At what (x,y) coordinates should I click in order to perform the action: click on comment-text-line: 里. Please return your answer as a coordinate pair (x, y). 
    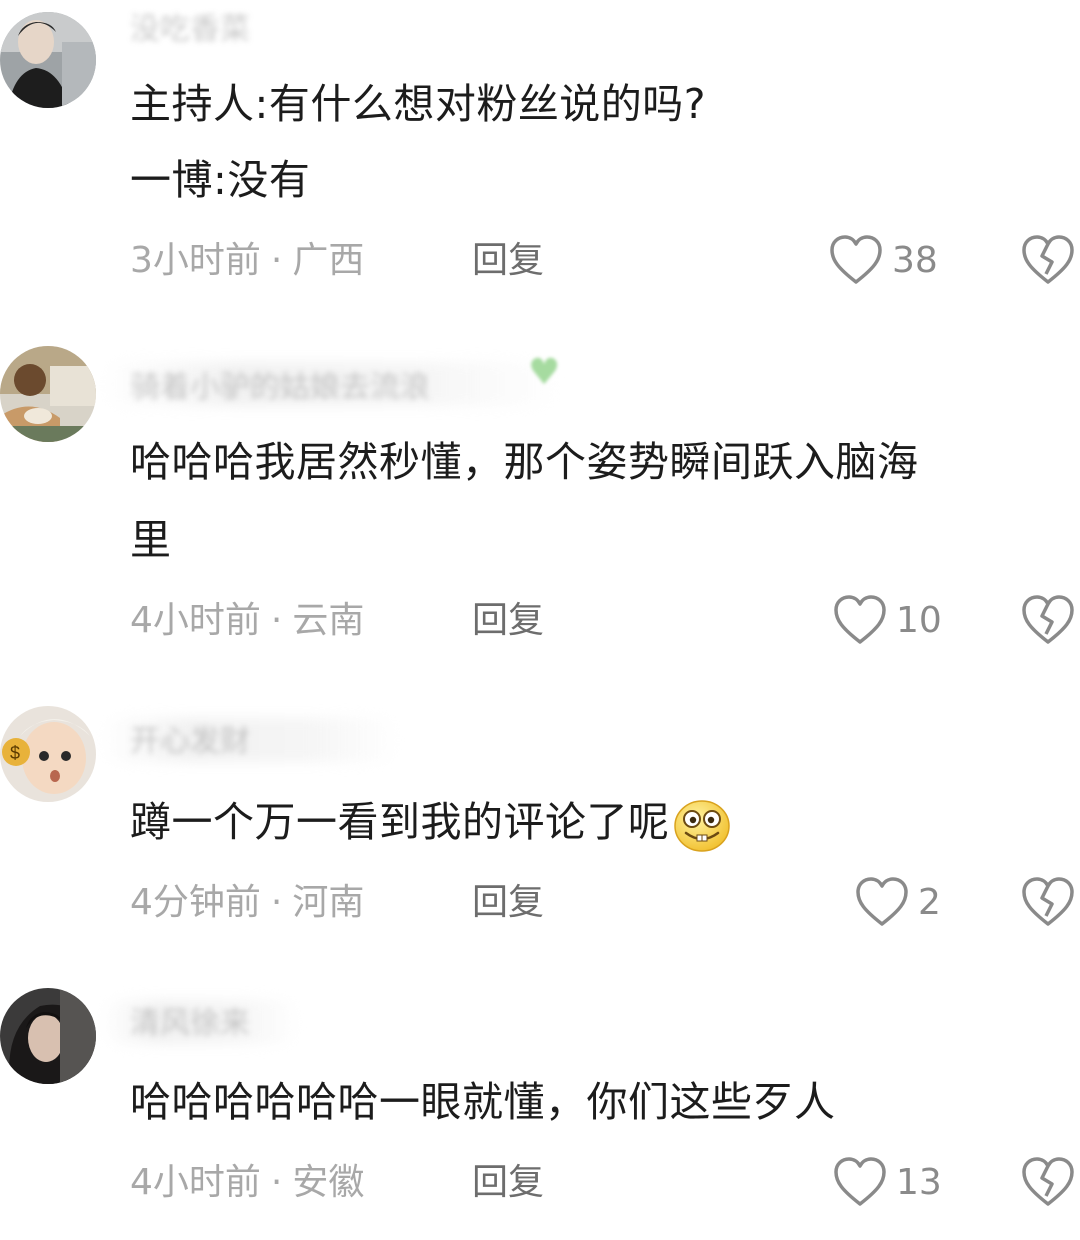
    Looking at the image, I should click on (151, 540).